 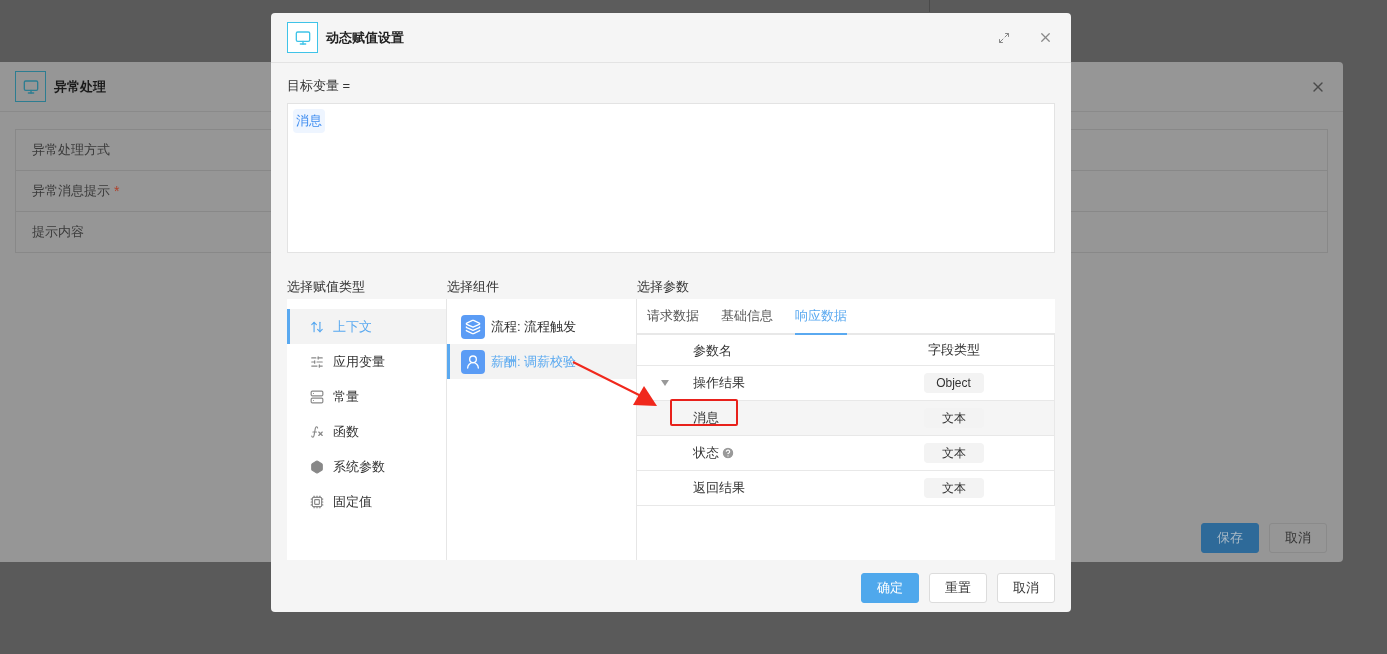 I want to click on type-tag: Object, so click(x=953, y=383).